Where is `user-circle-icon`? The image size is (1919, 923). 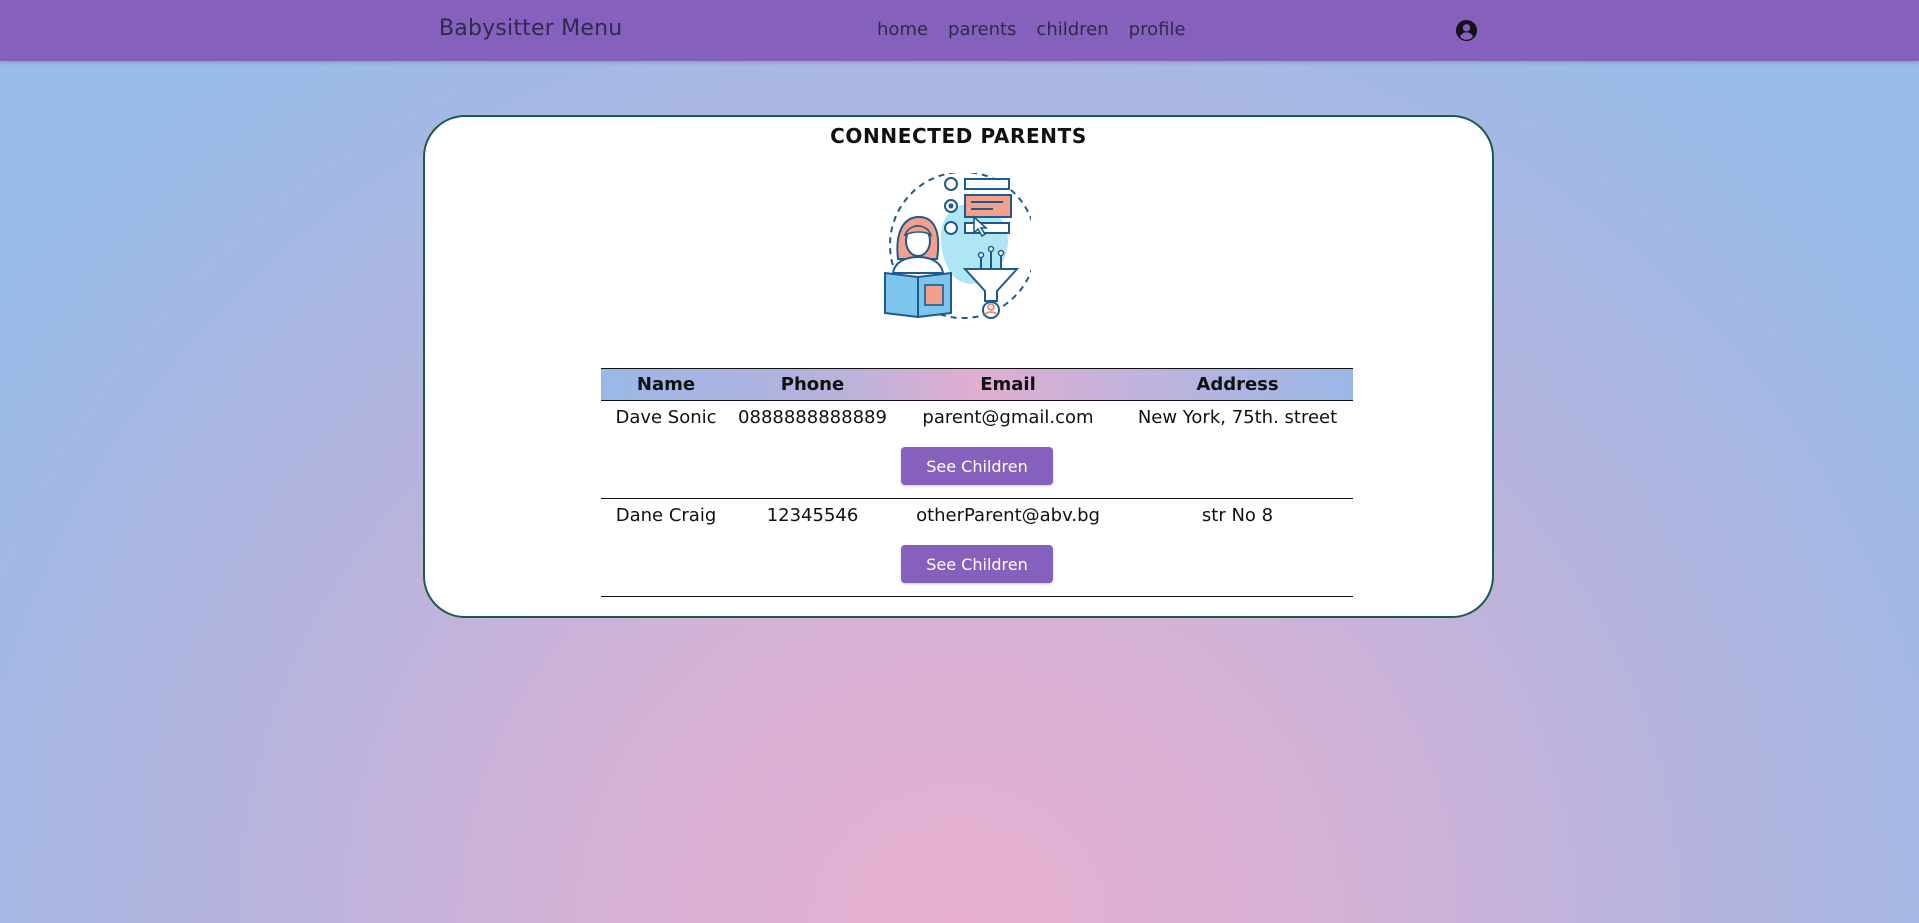
user-circle-icon is located at coordinates (1466, 30).